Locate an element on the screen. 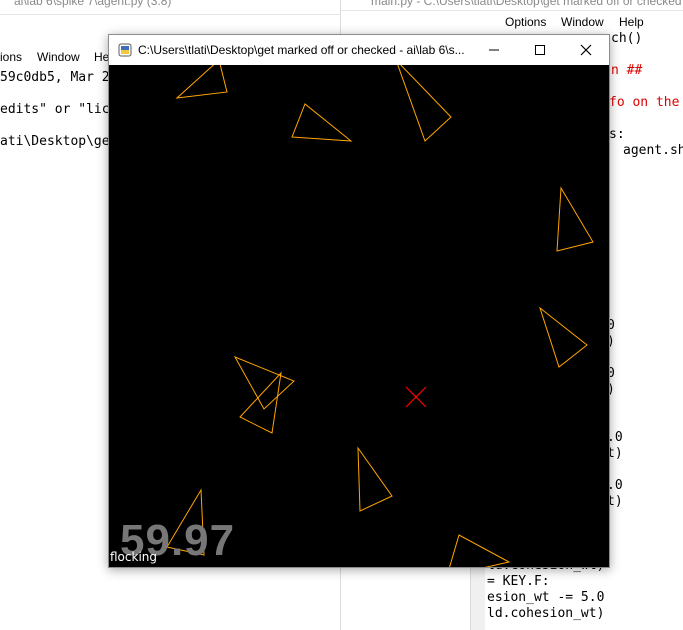  shell-output-line: ati\Desktop\ge is located at coordinates (55, 141).